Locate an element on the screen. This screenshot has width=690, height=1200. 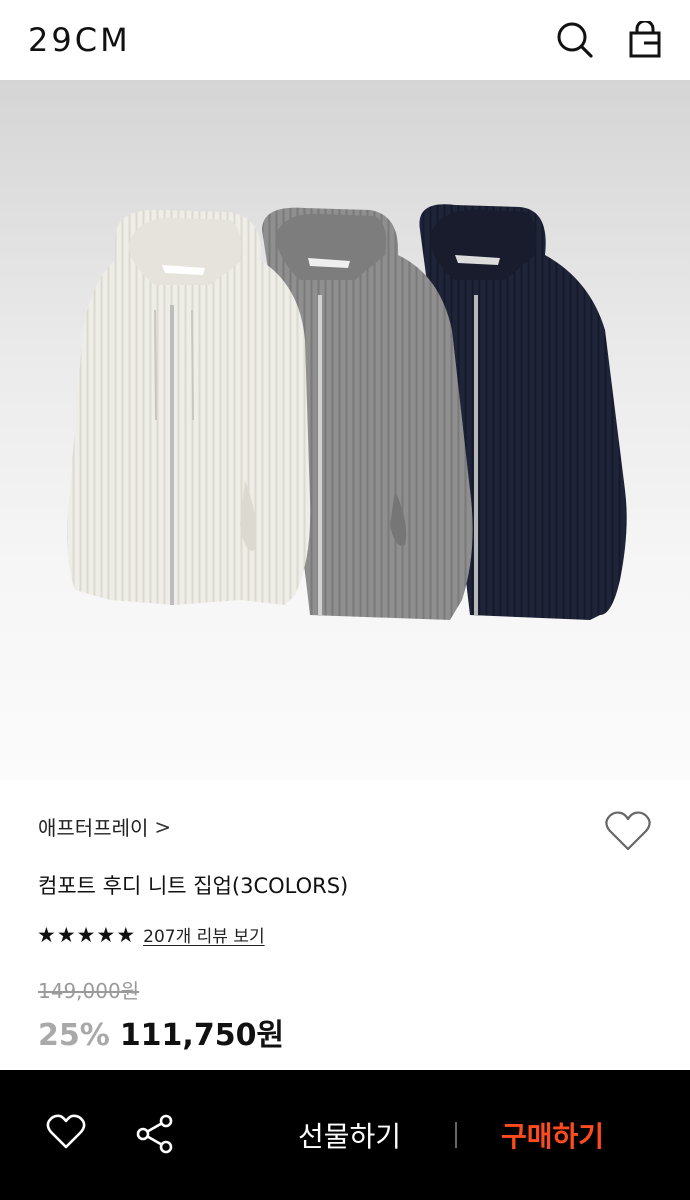
brand-link: 애프터프레이 > is located at coordinates (104, 826).